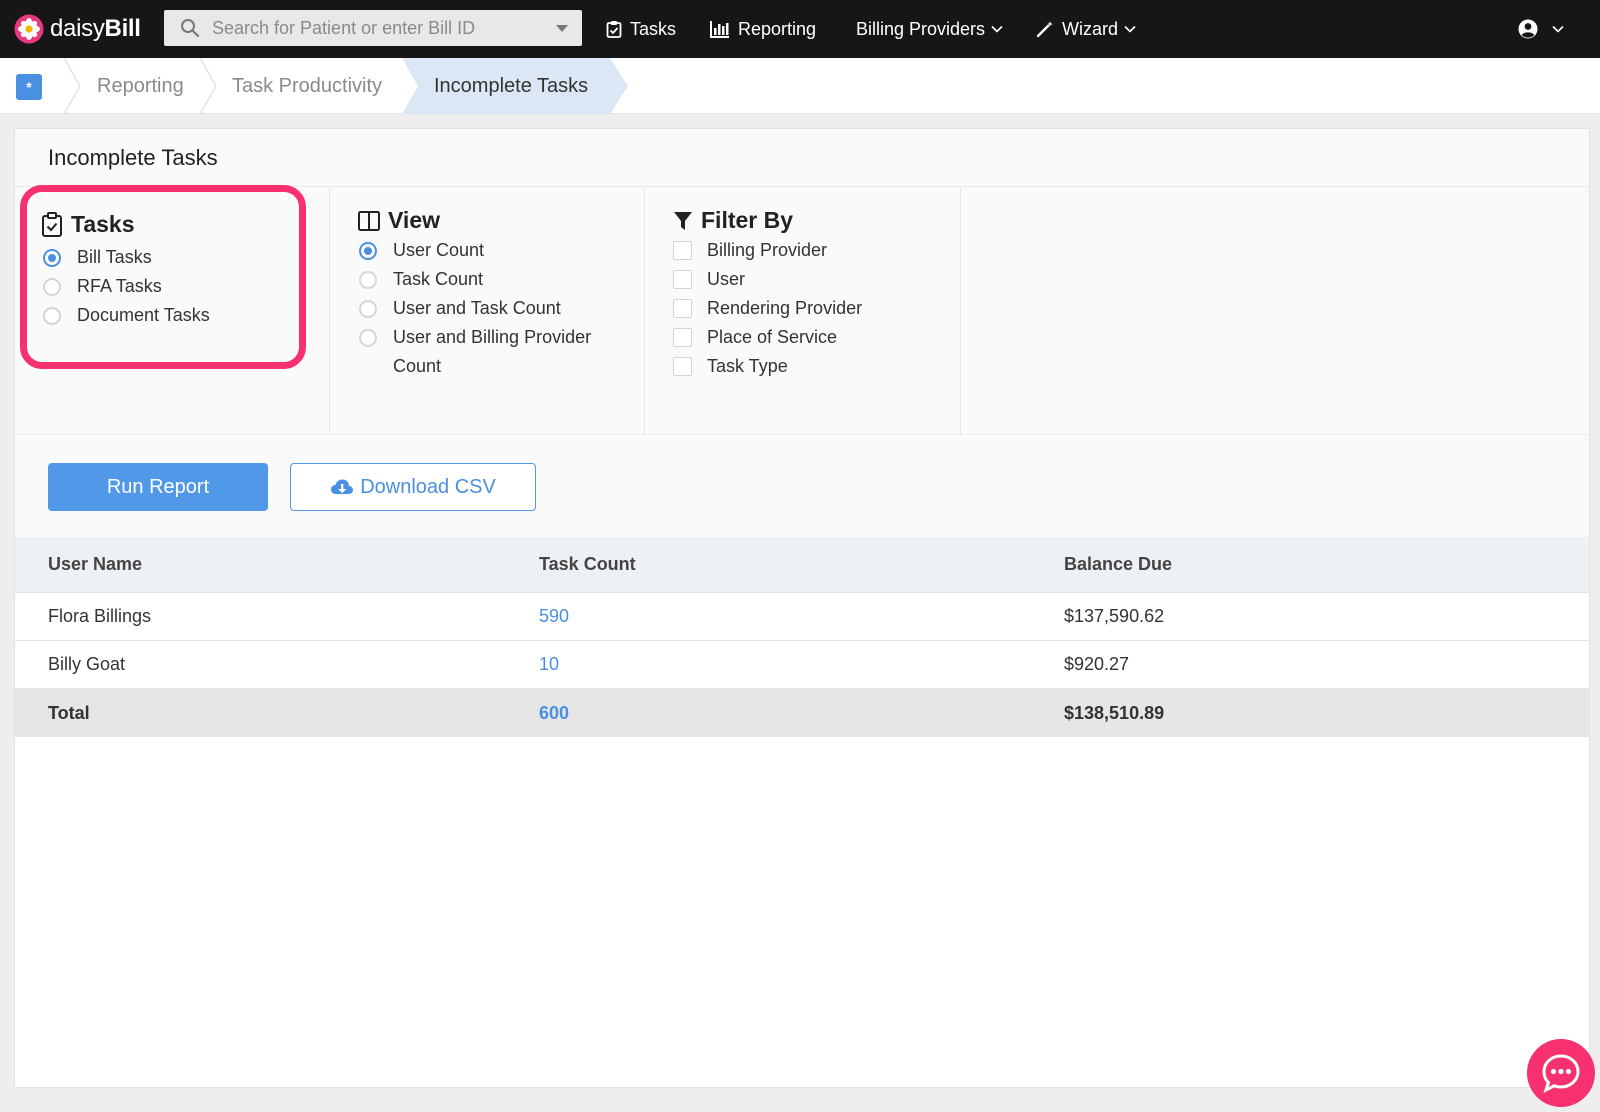 The width and height of the screenshot is (1600, 1112). I want to click on breadcrumb-task-productivity: Task Productivity, so click(307, 86).